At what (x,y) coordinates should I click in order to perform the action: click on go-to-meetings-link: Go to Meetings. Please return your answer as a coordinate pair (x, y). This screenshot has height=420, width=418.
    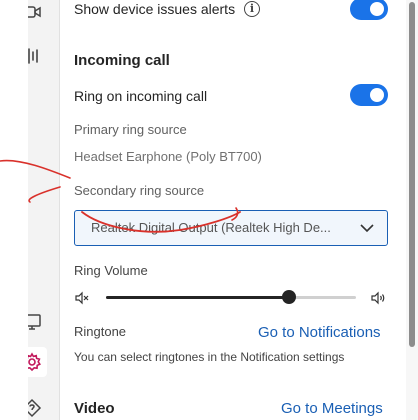
    Looking at the image, I should click on (332, 408).